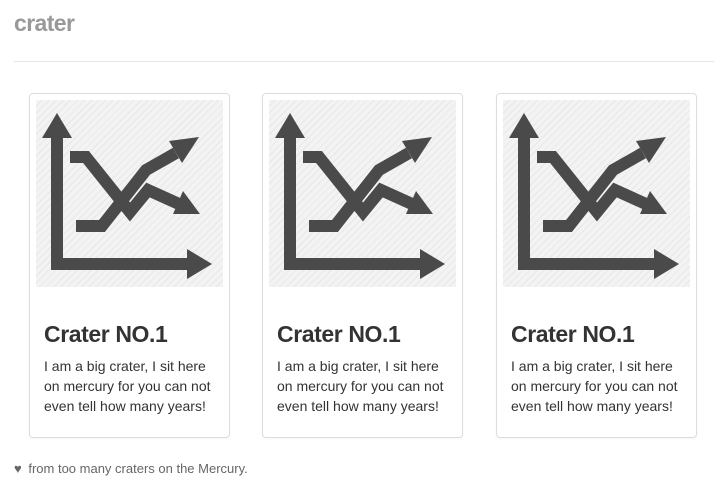  I want to click on heart-icon: ♥, so click(18, 468).